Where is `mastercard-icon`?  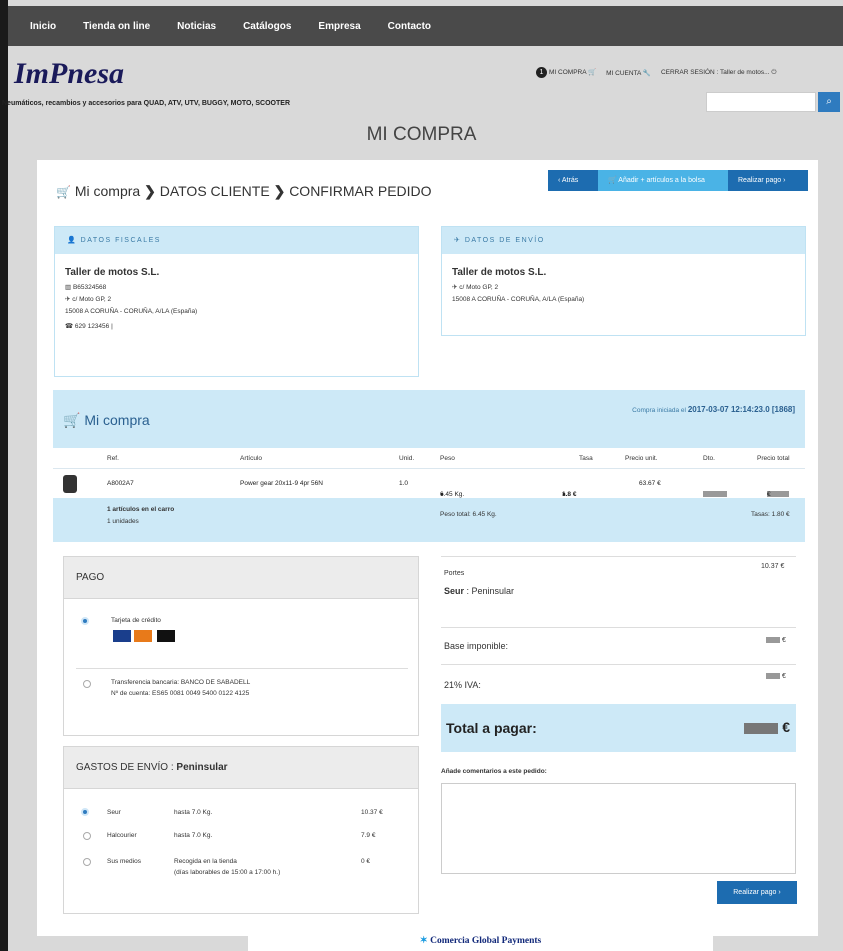 mastercard-icon is located at coordinates (143, 636).